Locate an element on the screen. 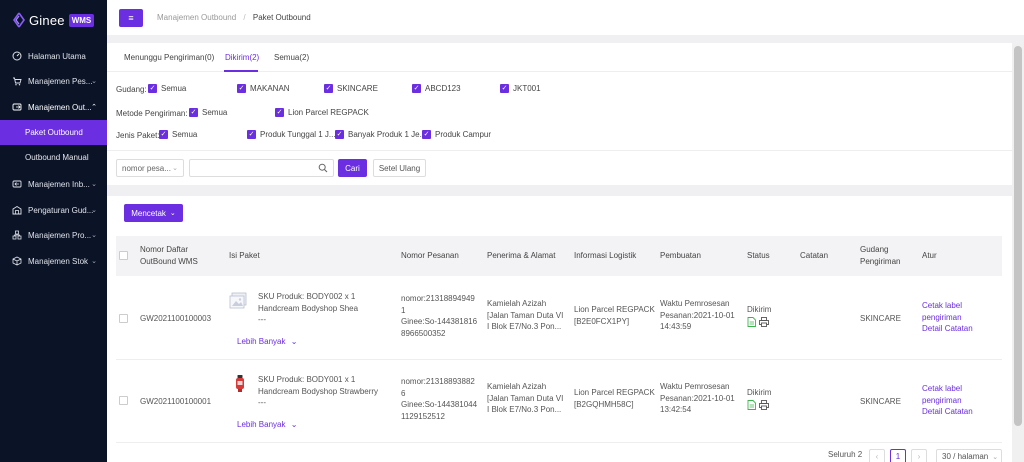 This screenshot has width=1024, height=462. status-cell: Dikirim is located at coordinates (759, 315).